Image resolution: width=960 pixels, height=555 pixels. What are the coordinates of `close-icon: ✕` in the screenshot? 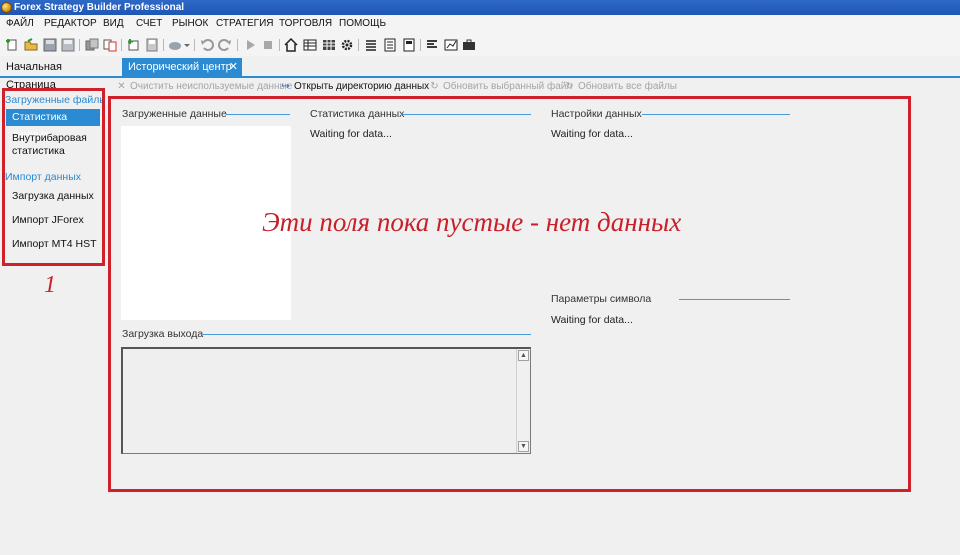 It's located at (233, 67).